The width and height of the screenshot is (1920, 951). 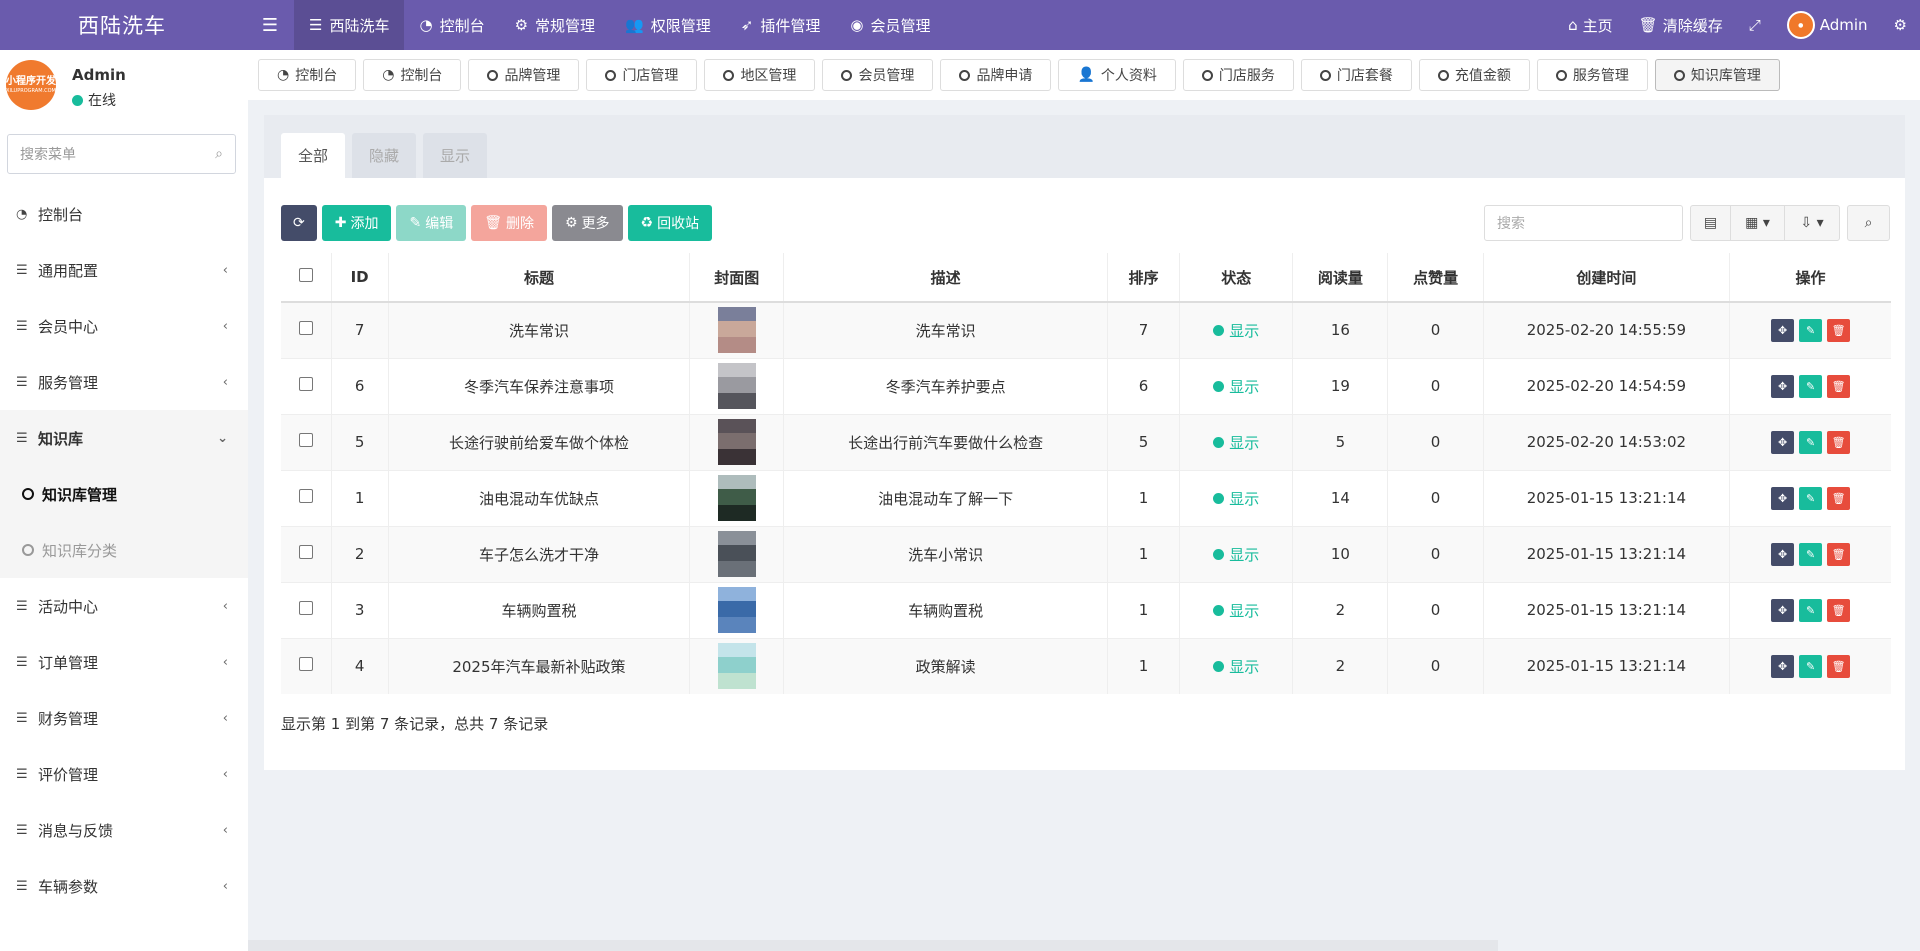 I want to click on sidebar-subitem-knowledge-category: 知识库分类, so click(x=124, y=550).